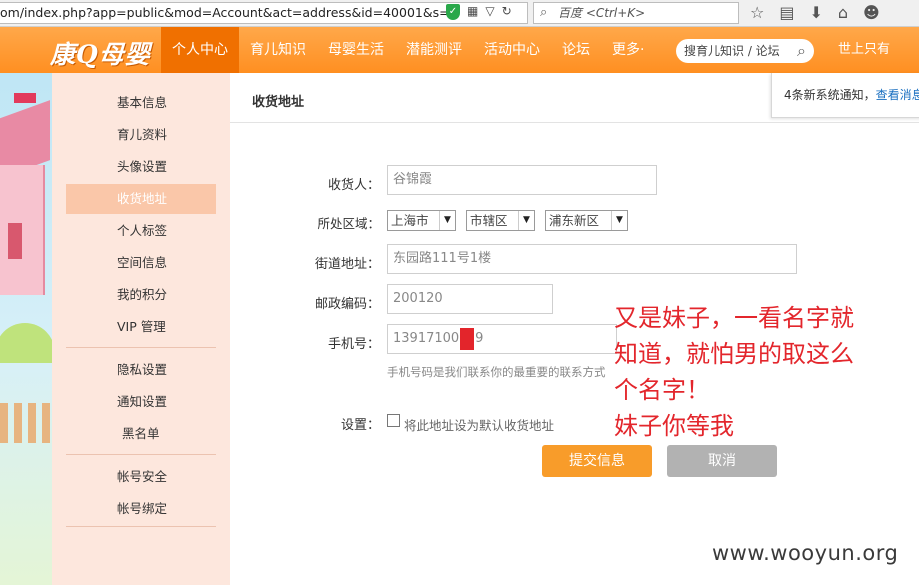  I want to click on zip-label: 邮政编码：, so click(347, 304).